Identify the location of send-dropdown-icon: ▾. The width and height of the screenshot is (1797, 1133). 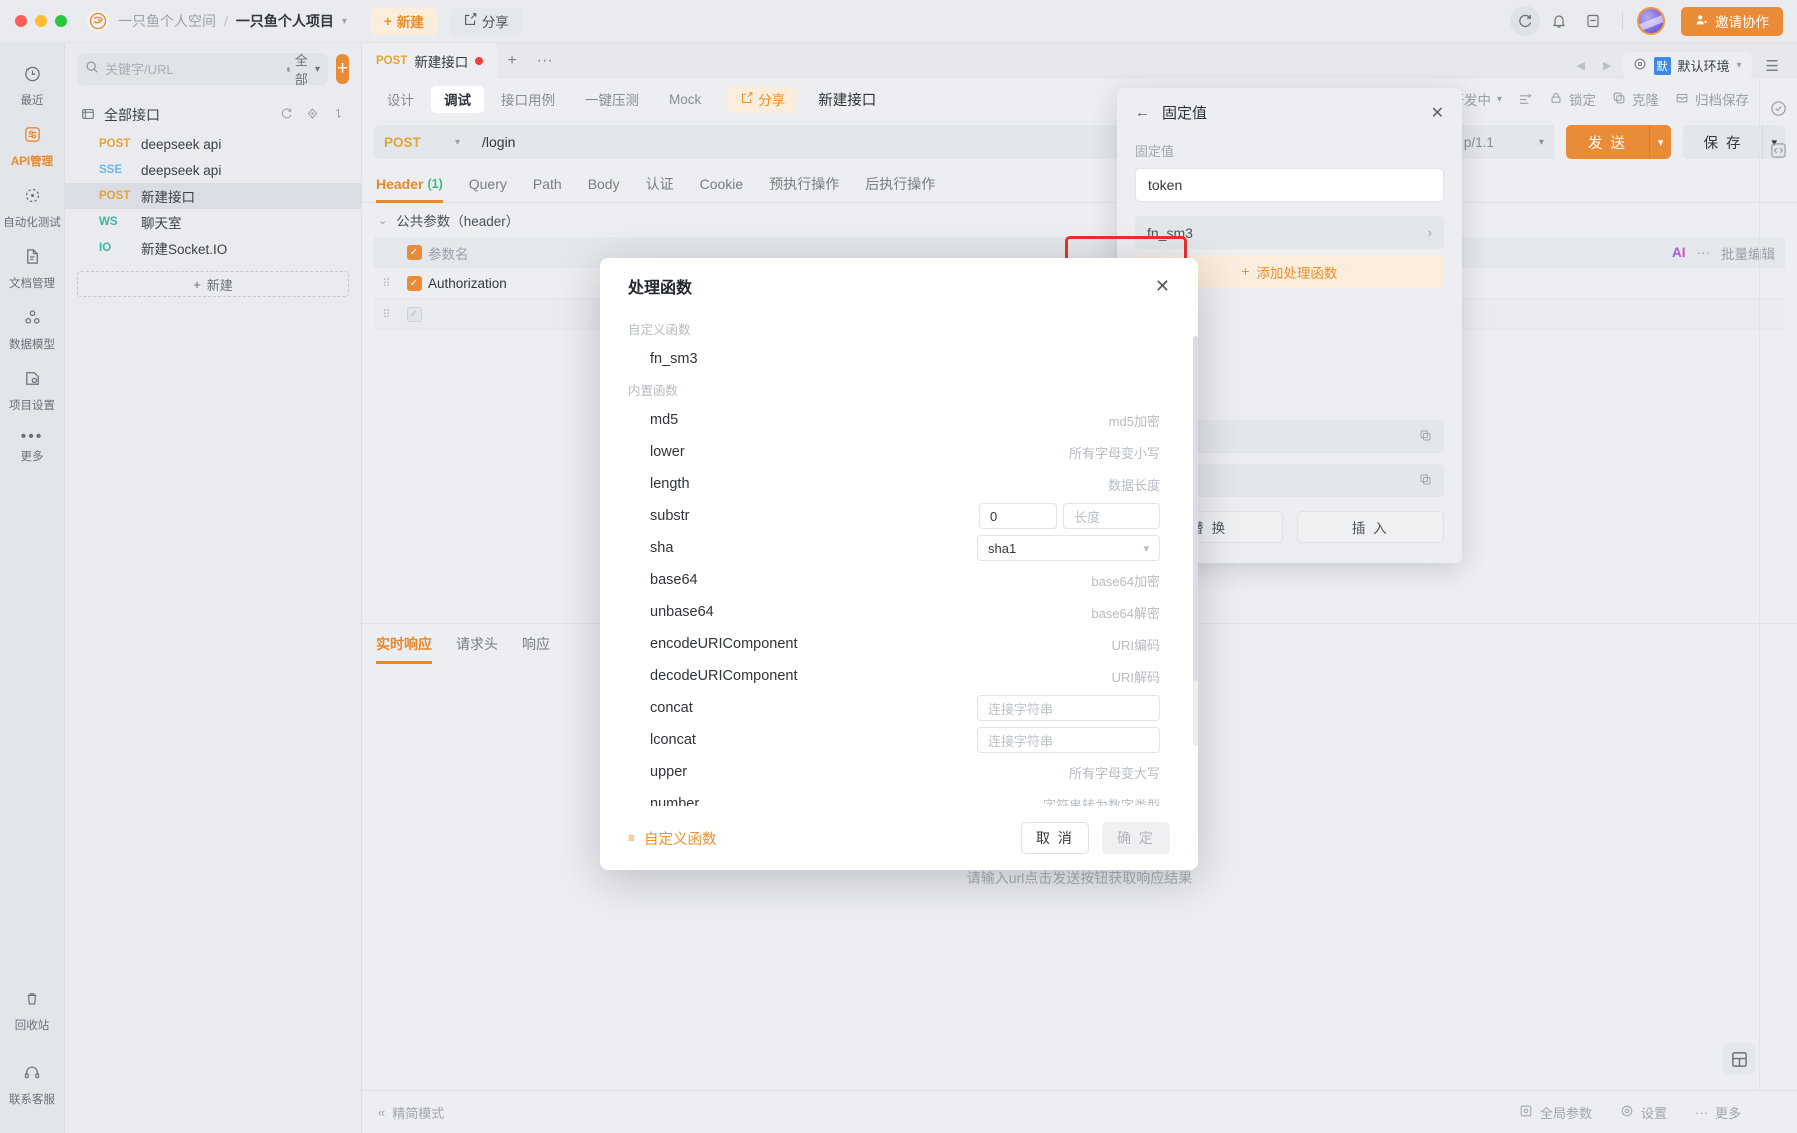
(1660, 142).